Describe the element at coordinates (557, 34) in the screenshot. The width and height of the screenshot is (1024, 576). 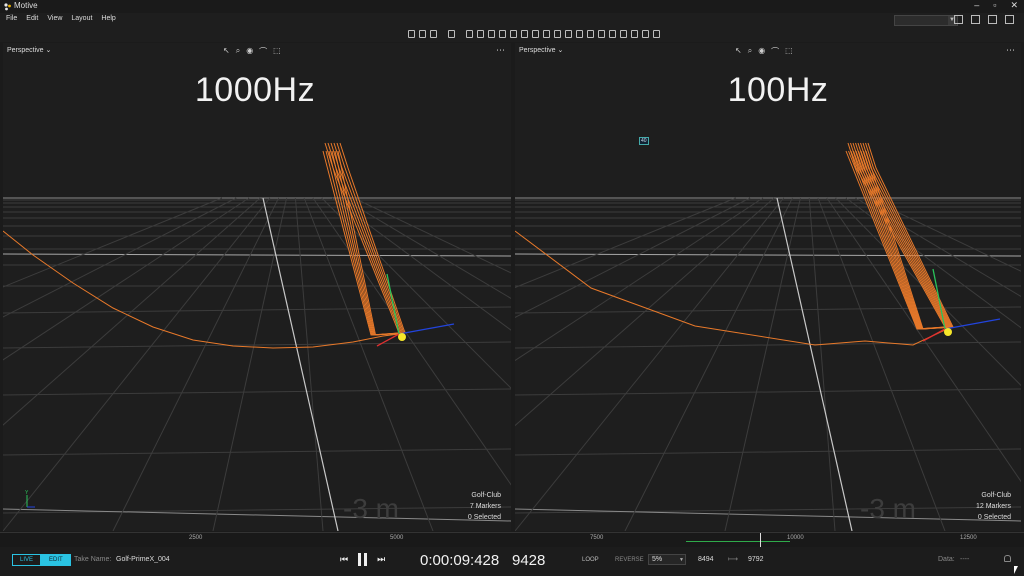
I see `graph-icon` at that location.